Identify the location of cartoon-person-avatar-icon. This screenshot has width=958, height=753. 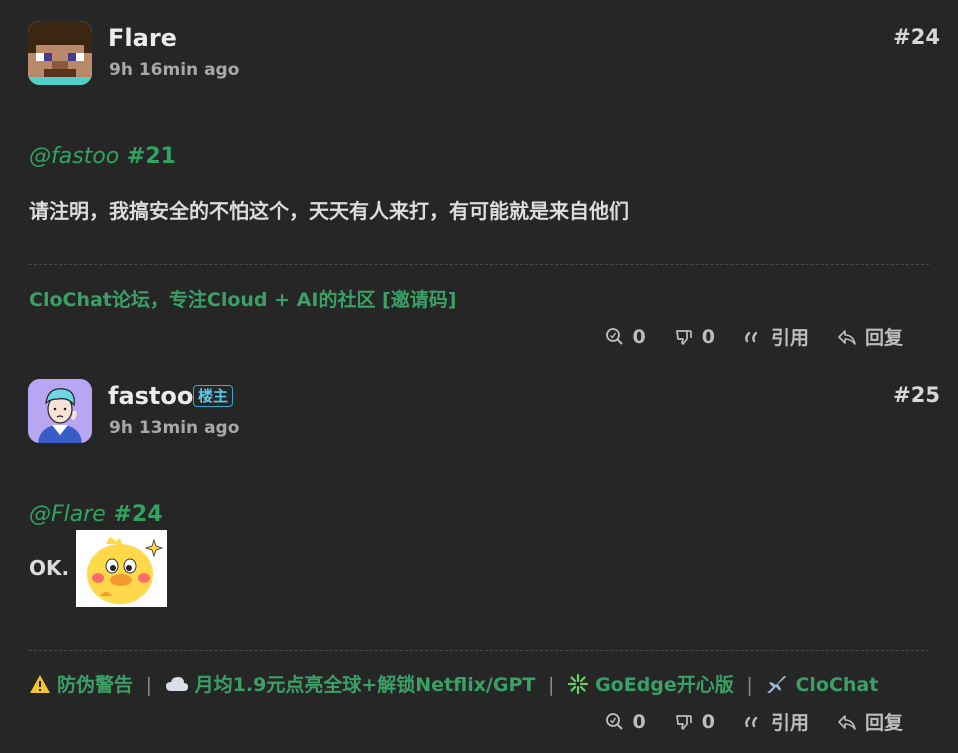
(60, 411).